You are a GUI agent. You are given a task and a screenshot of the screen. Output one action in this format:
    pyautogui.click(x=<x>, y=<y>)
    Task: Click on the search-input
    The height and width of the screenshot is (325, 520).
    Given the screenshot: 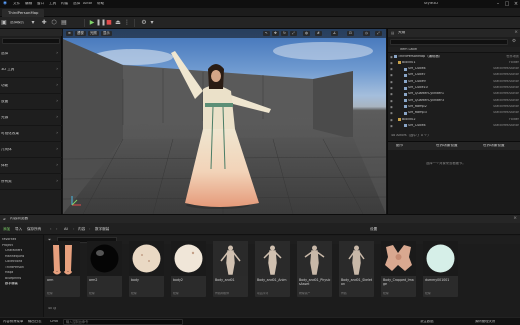 What is the action you would take?
    pyautogui.click(x=31, y=41)
    